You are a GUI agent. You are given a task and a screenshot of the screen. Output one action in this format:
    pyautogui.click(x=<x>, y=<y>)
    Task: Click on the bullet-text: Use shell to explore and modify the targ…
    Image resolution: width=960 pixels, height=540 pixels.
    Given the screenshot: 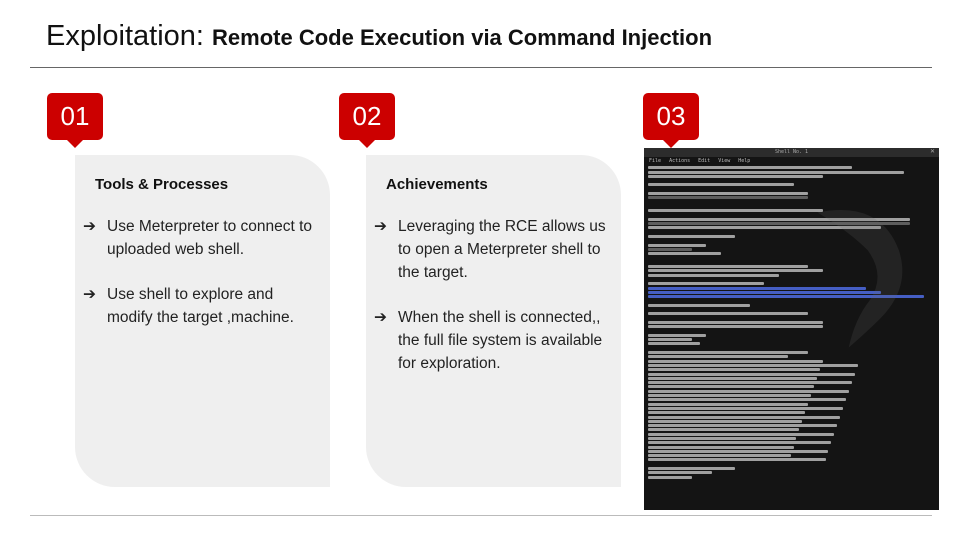 What is the action you would take?
    pyautogui.click(x=200, y=306)
    